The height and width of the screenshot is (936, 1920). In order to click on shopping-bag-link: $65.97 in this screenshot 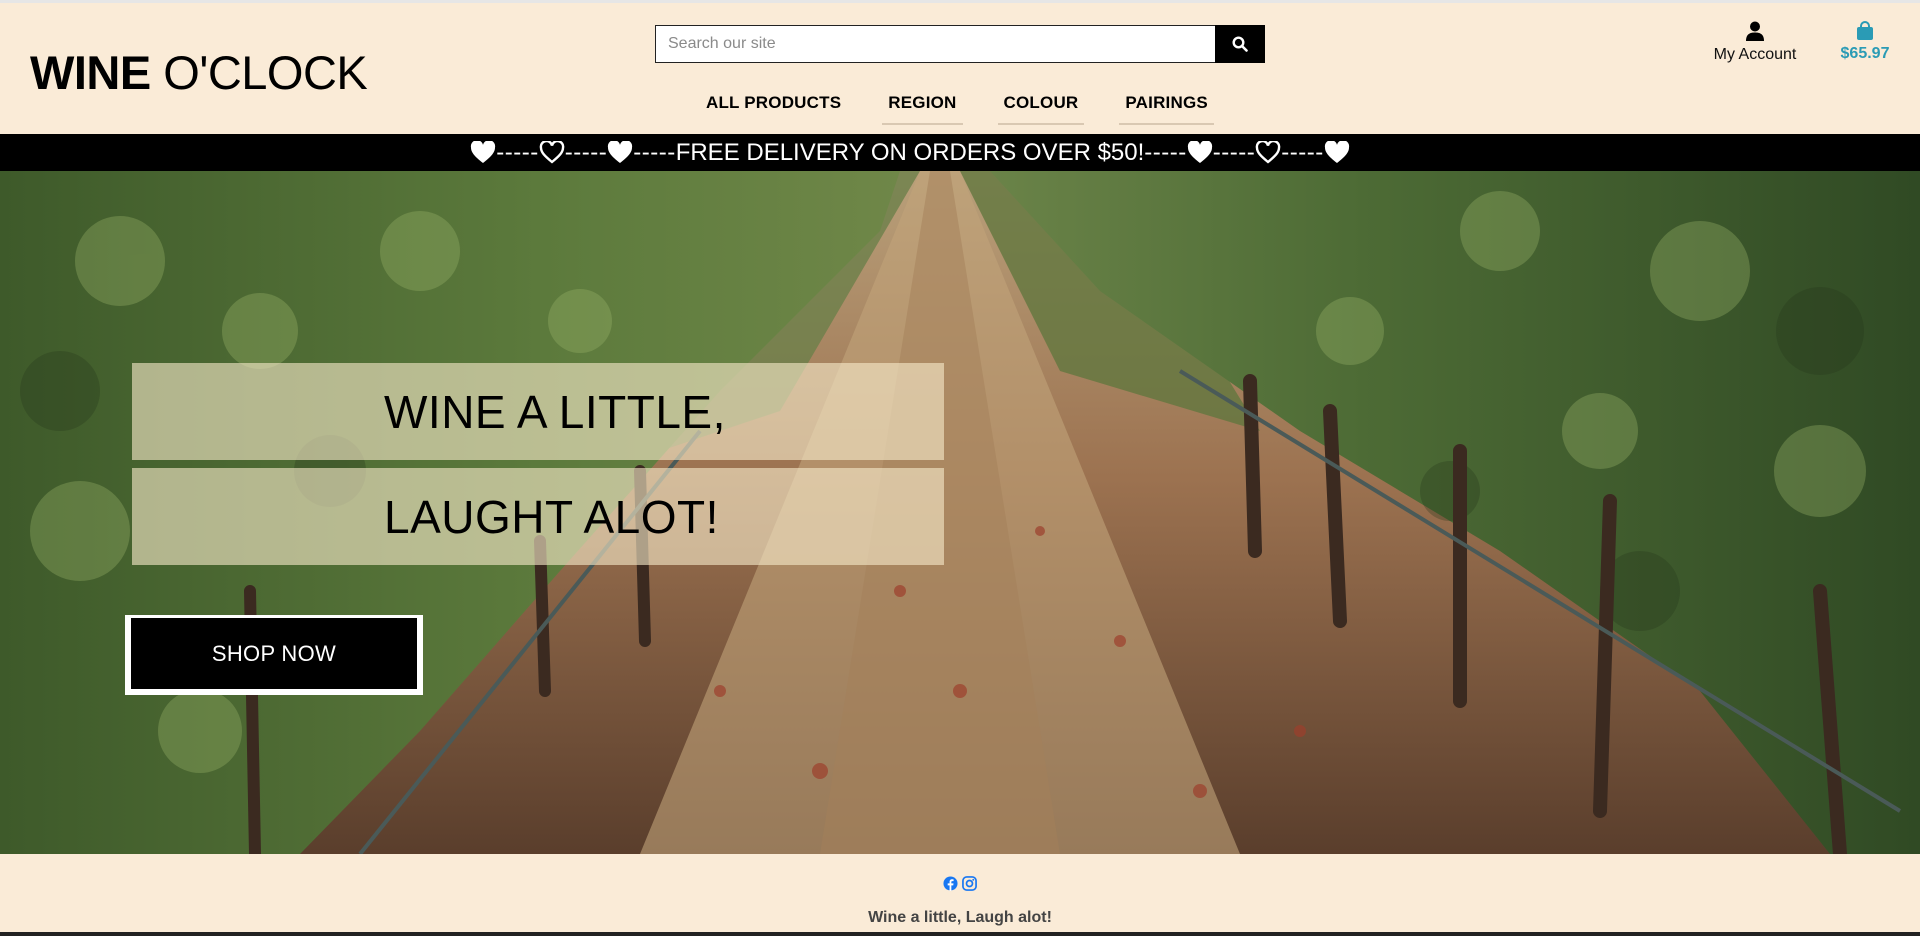, I will do `click(1865, 42)`.